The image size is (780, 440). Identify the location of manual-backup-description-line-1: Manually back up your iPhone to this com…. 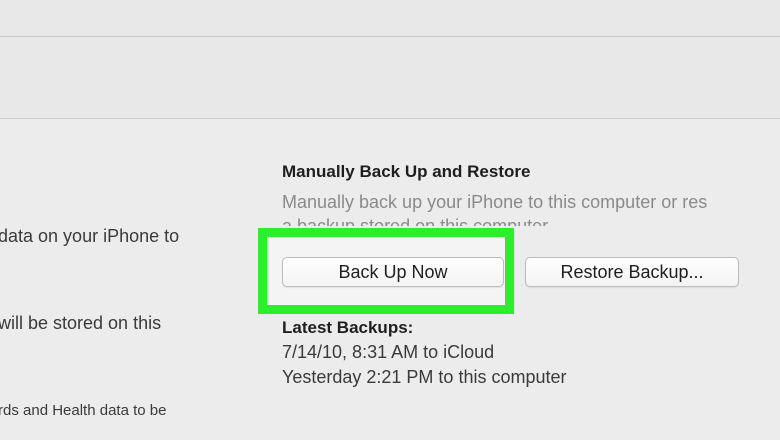
(495, 202).